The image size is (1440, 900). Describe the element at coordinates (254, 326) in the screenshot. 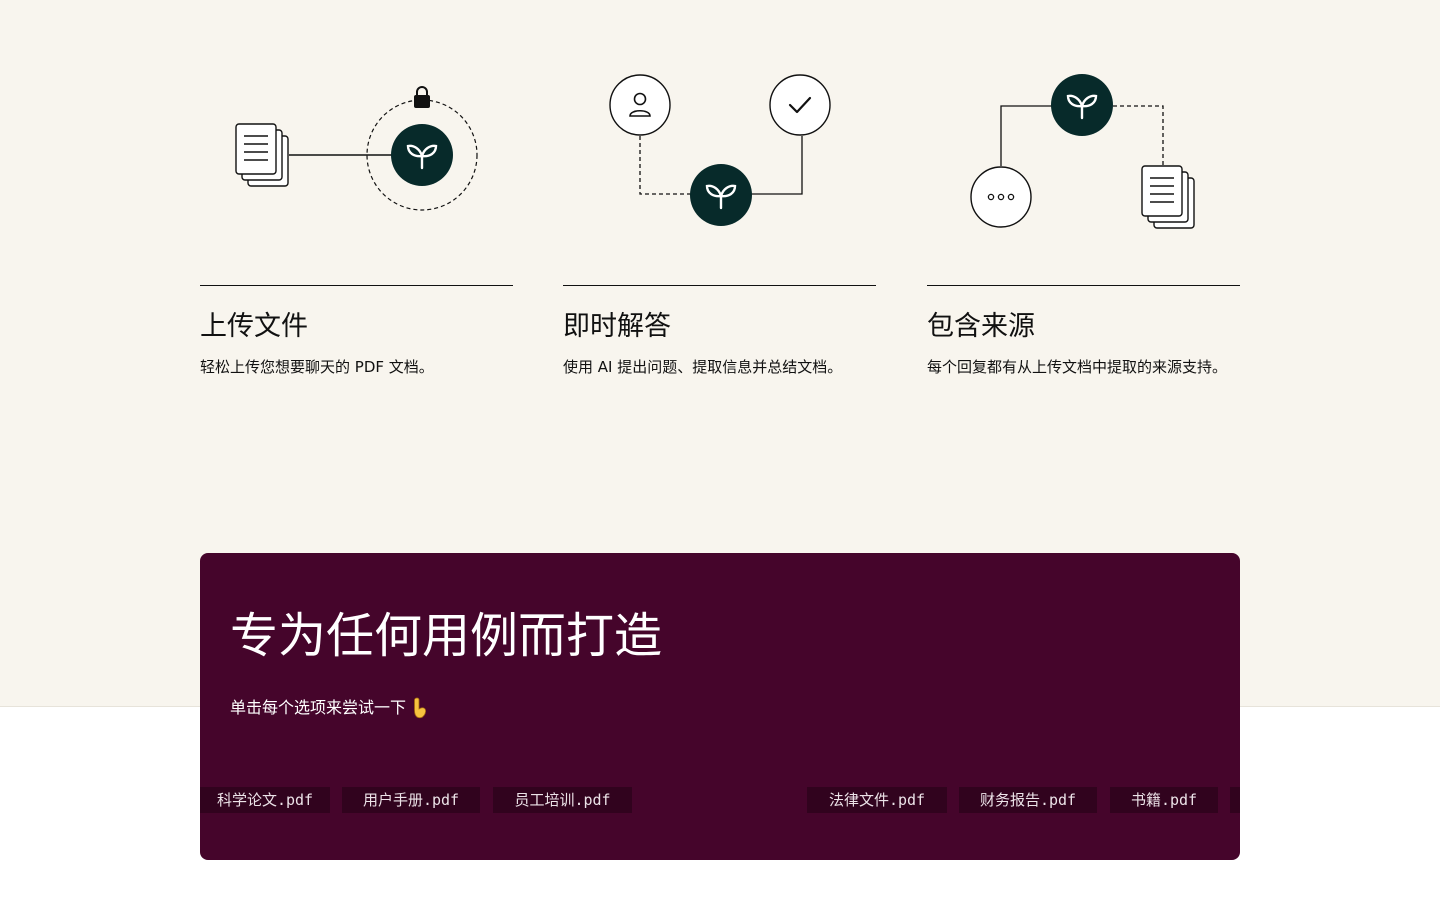

I see `feature-title: 上传文件` at that location.